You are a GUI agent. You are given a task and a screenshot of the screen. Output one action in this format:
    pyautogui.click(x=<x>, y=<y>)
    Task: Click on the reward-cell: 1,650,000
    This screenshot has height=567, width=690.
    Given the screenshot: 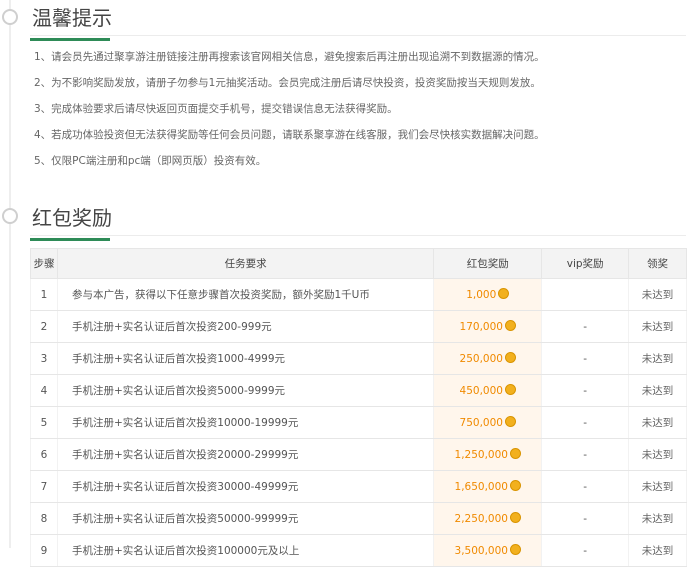 What is the action you would take?
    pyautogui.click(x=488, y=486)
    